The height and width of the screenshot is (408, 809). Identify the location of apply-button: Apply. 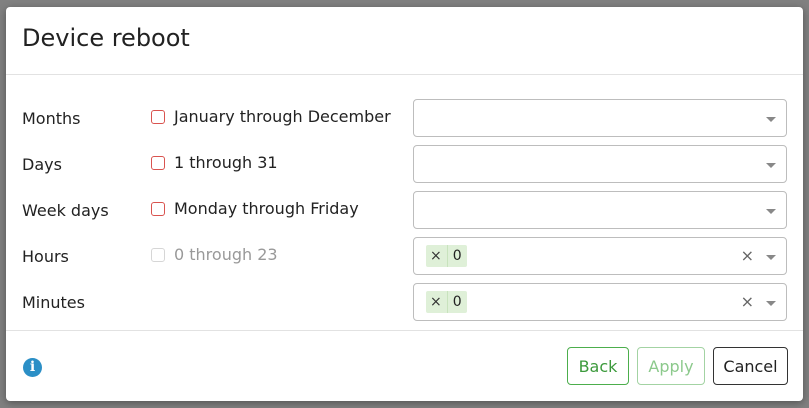
(671, 366).